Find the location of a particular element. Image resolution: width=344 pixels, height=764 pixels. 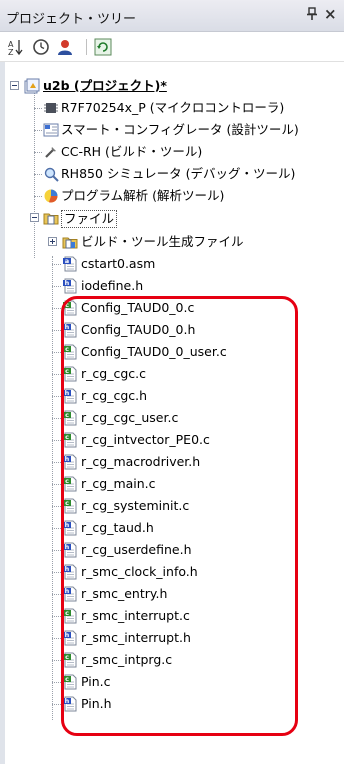

sort-icon: A Z is located at coordinates (15, 47).